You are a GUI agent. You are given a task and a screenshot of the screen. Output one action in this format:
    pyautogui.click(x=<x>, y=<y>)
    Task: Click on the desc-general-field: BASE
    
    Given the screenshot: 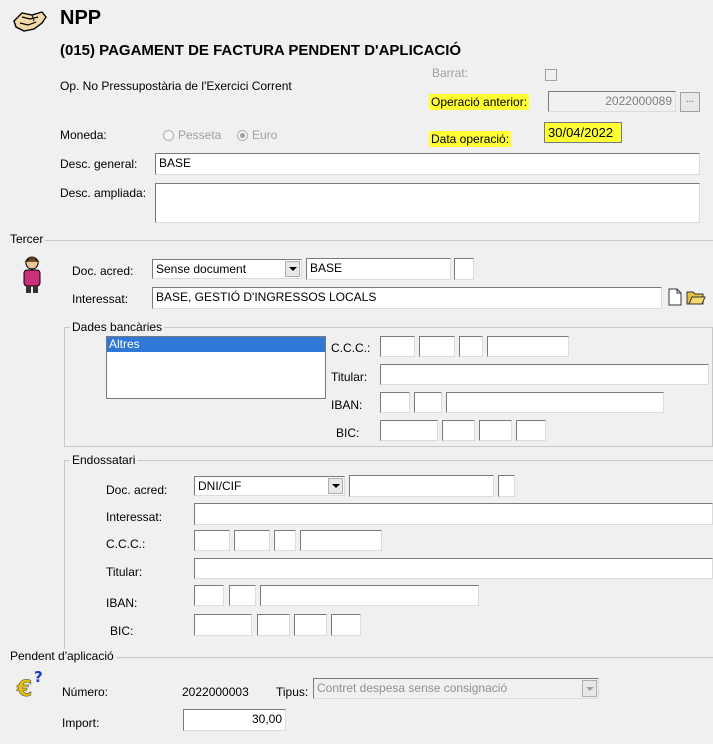 What is the action you would take?
    pyautogui.click(x=427, y=164)
    